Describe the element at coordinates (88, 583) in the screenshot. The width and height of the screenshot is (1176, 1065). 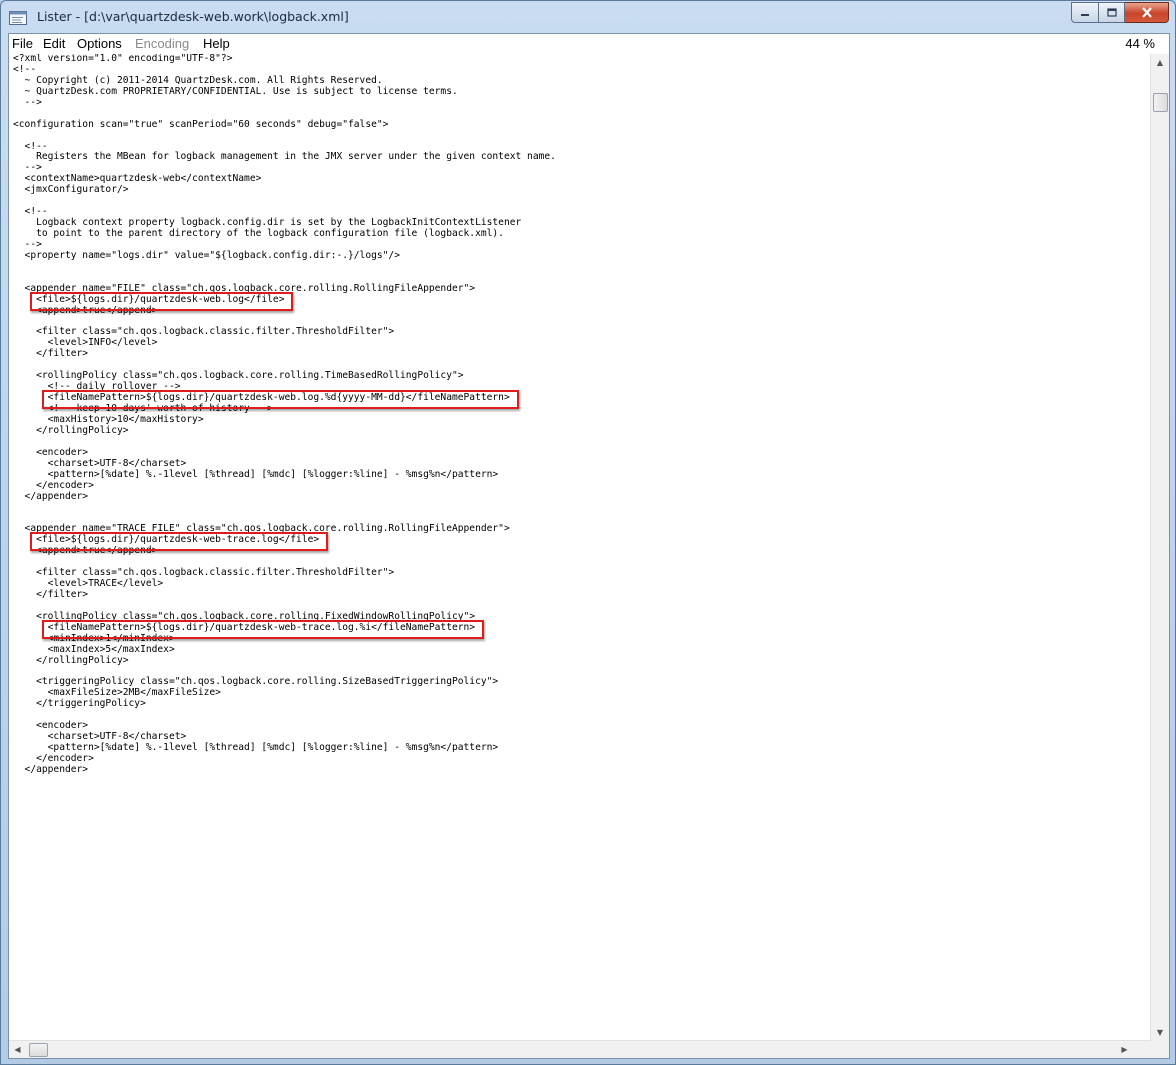
I see `code-line: <level>TRACE</level>` at that location.